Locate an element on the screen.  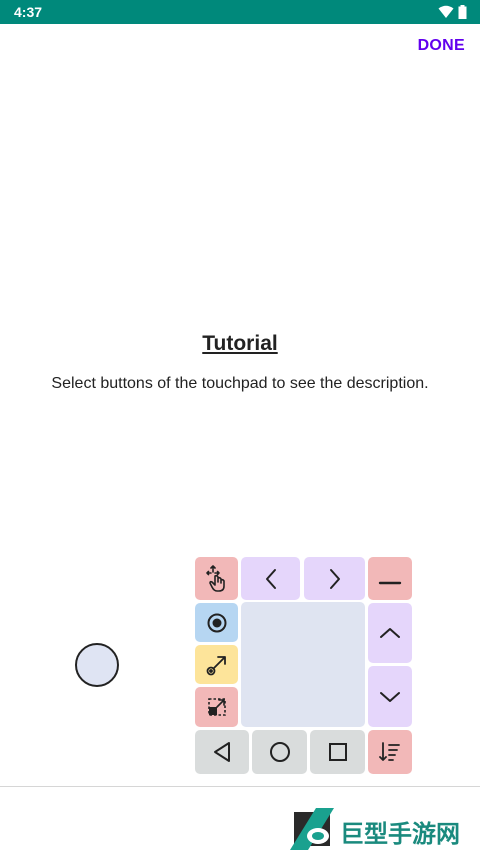
wifi-icon is located at coordinates (446, 11).